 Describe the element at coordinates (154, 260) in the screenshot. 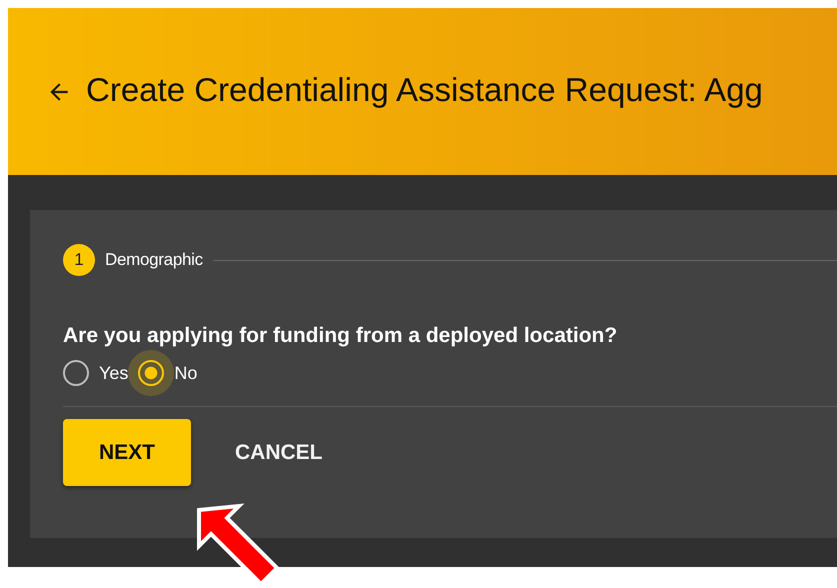

I see `step-label: Demographic` at that location.